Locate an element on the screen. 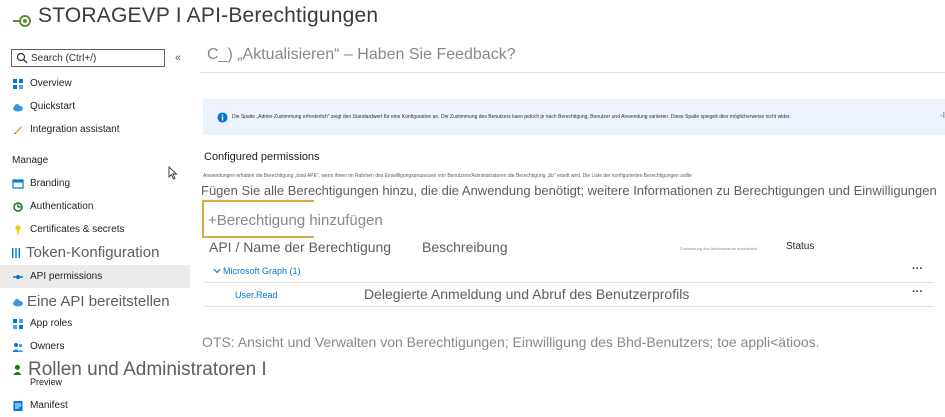 Image resolution: width=945 pixels, height=417 pixels. info-icon is located at coordinates (222, 117).